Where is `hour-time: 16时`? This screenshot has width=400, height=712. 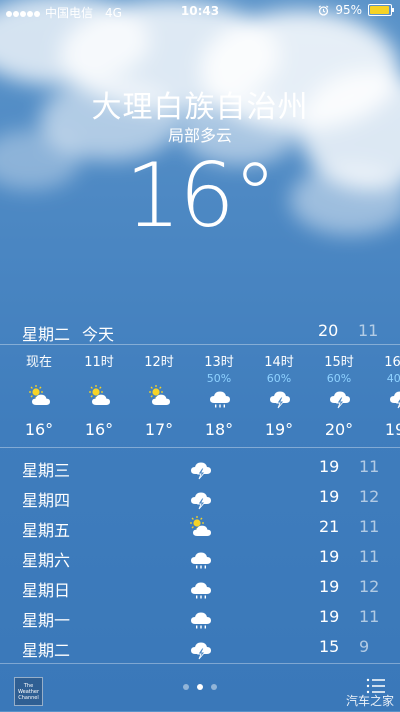 hour-time: 16时 is located at coordinates (392, 362).